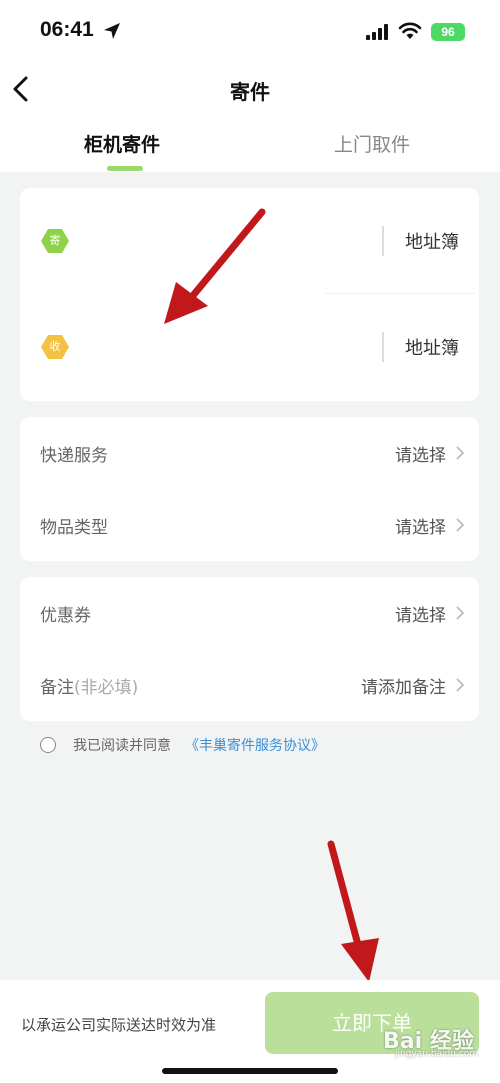  What do you see at coordinates (249, 685) in the screenshot?
I see `remark-row: 备注(非必填) 请添加备注` at bounding box center [249, 685].